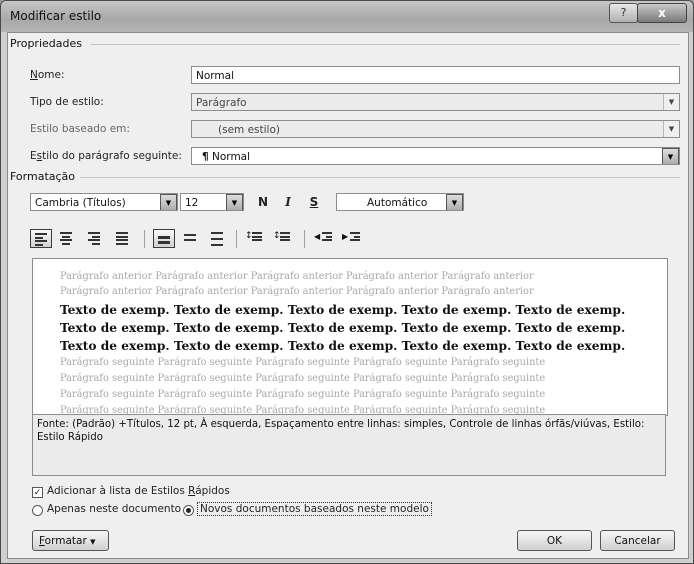 The image size is (694, 564). I want to click on based-on-select: (sem estilo) ▼, so click(435, 129).